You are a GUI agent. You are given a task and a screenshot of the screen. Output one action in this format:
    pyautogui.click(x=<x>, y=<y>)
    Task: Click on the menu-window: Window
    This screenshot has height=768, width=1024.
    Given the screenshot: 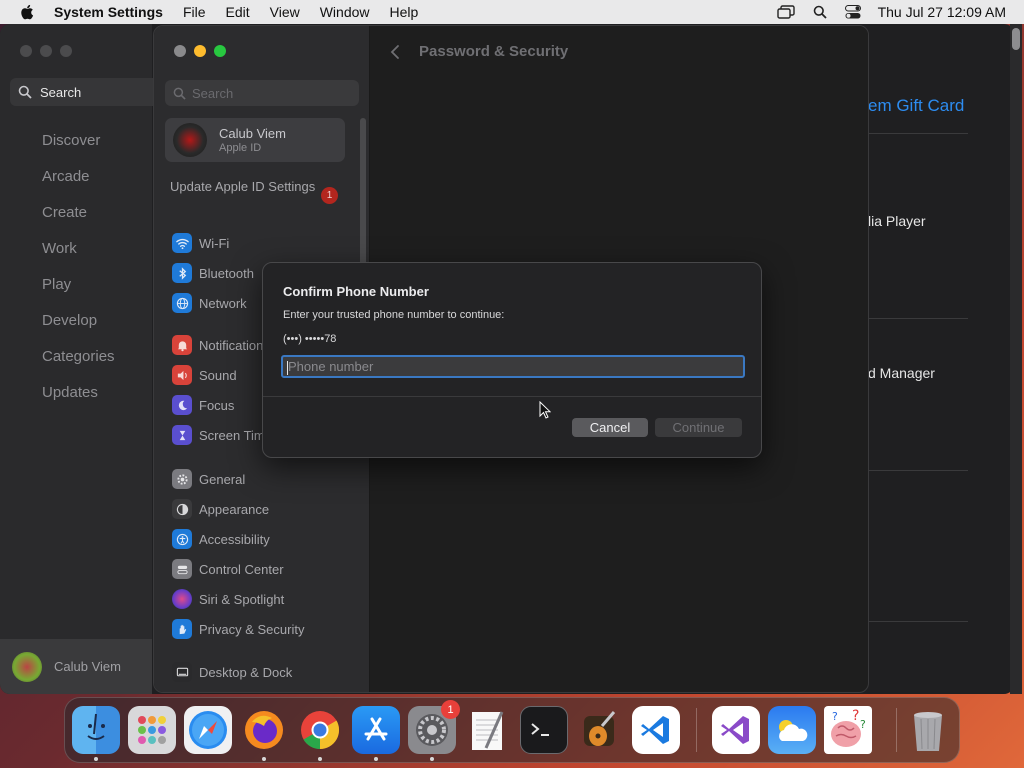 What is the action you would take?
    pyautogui.click(x=345, y=12)
    